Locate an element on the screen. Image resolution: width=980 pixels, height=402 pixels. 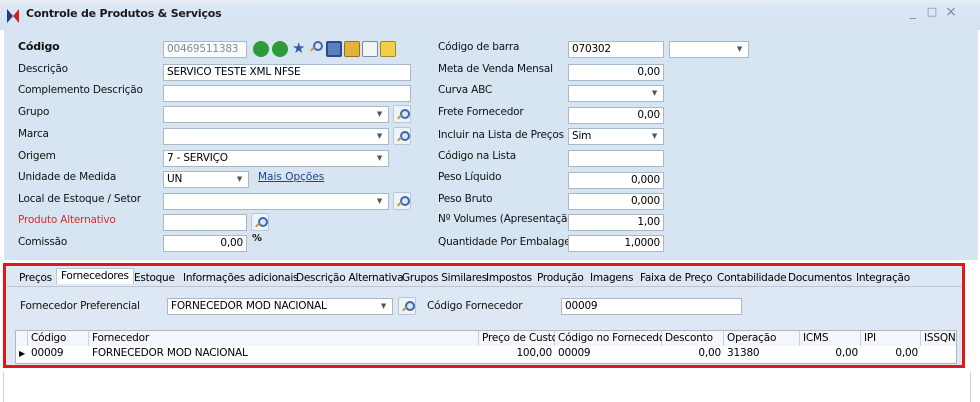
tab-producao: Produção is located at coordinates (560, 278).